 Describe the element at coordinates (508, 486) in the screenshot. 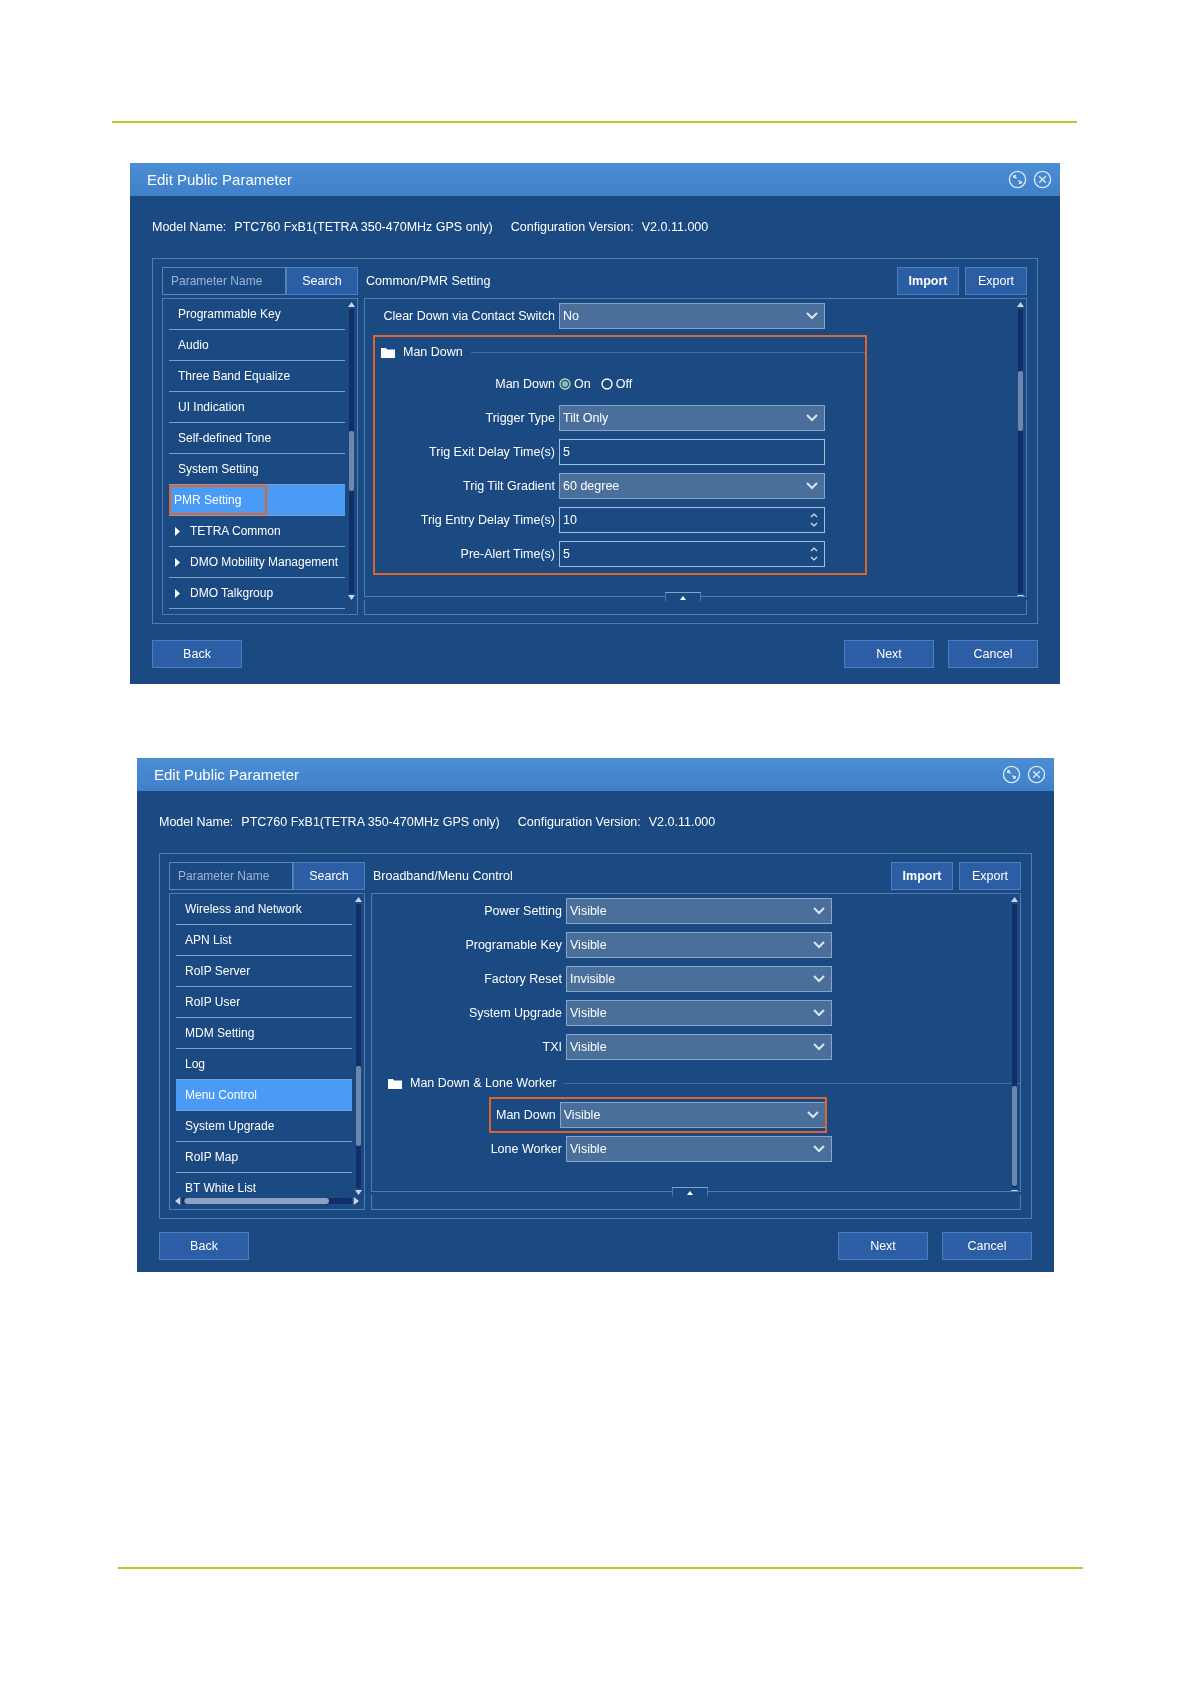

I see `field-label: Trig Tilt Gradient` at that location.